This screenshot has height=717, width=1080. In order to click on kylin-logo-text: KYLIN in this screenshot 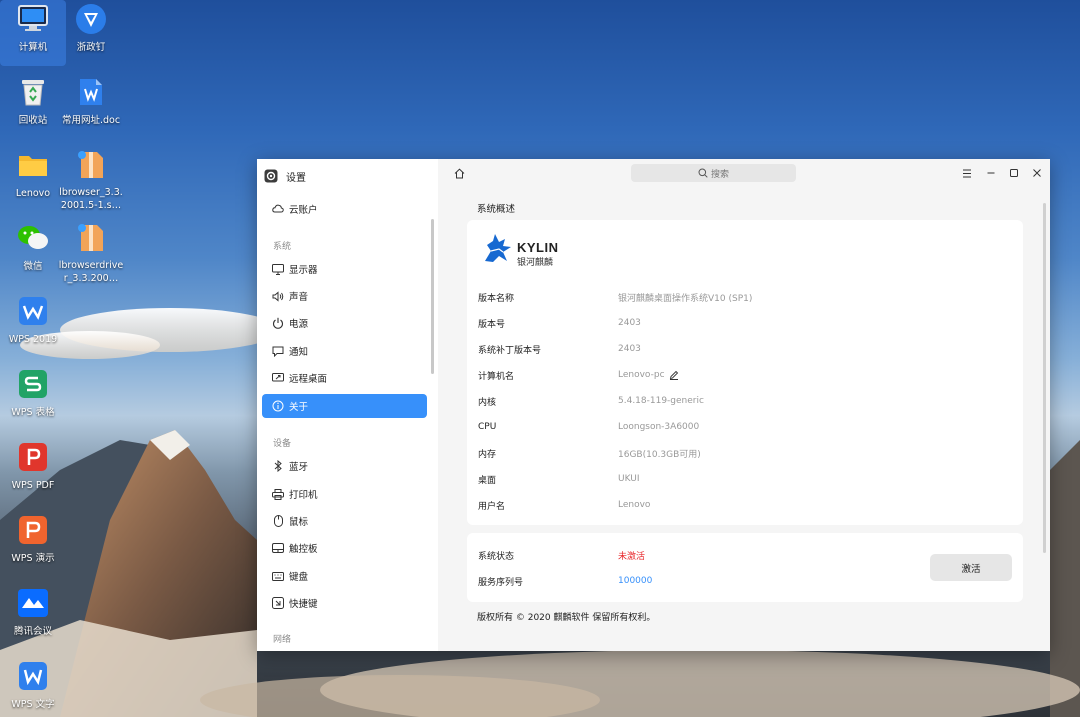, I will do `click(538, 247)`.